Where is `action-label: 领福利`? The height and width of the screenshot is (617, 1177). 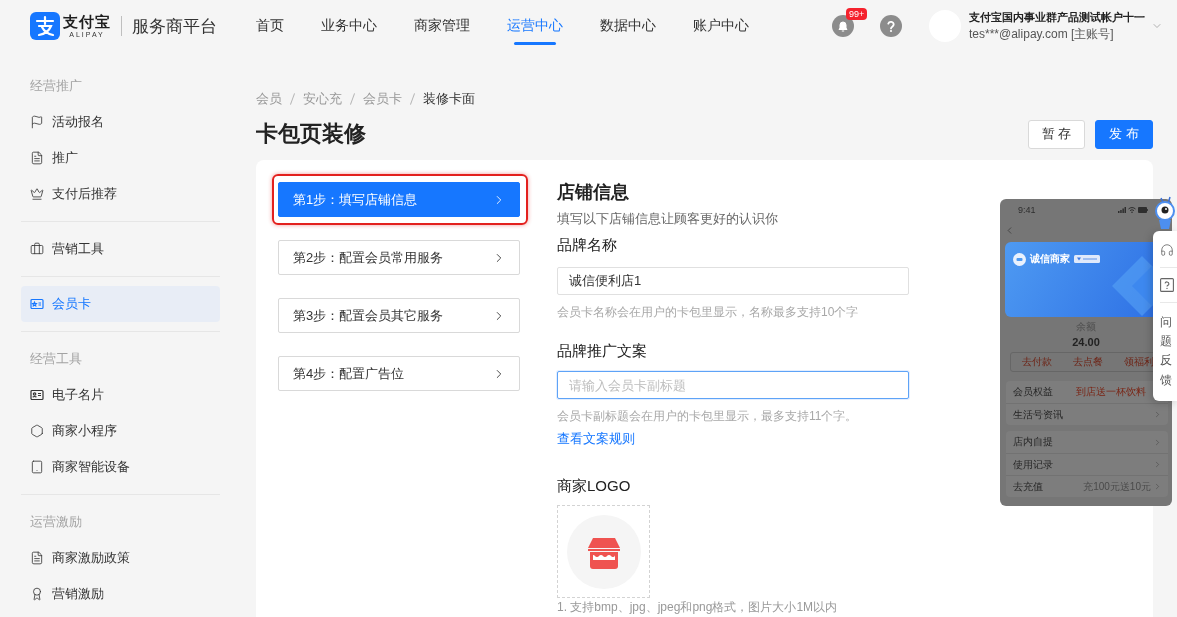 action-label: 领福利 is located at coordinates (1139, 362).